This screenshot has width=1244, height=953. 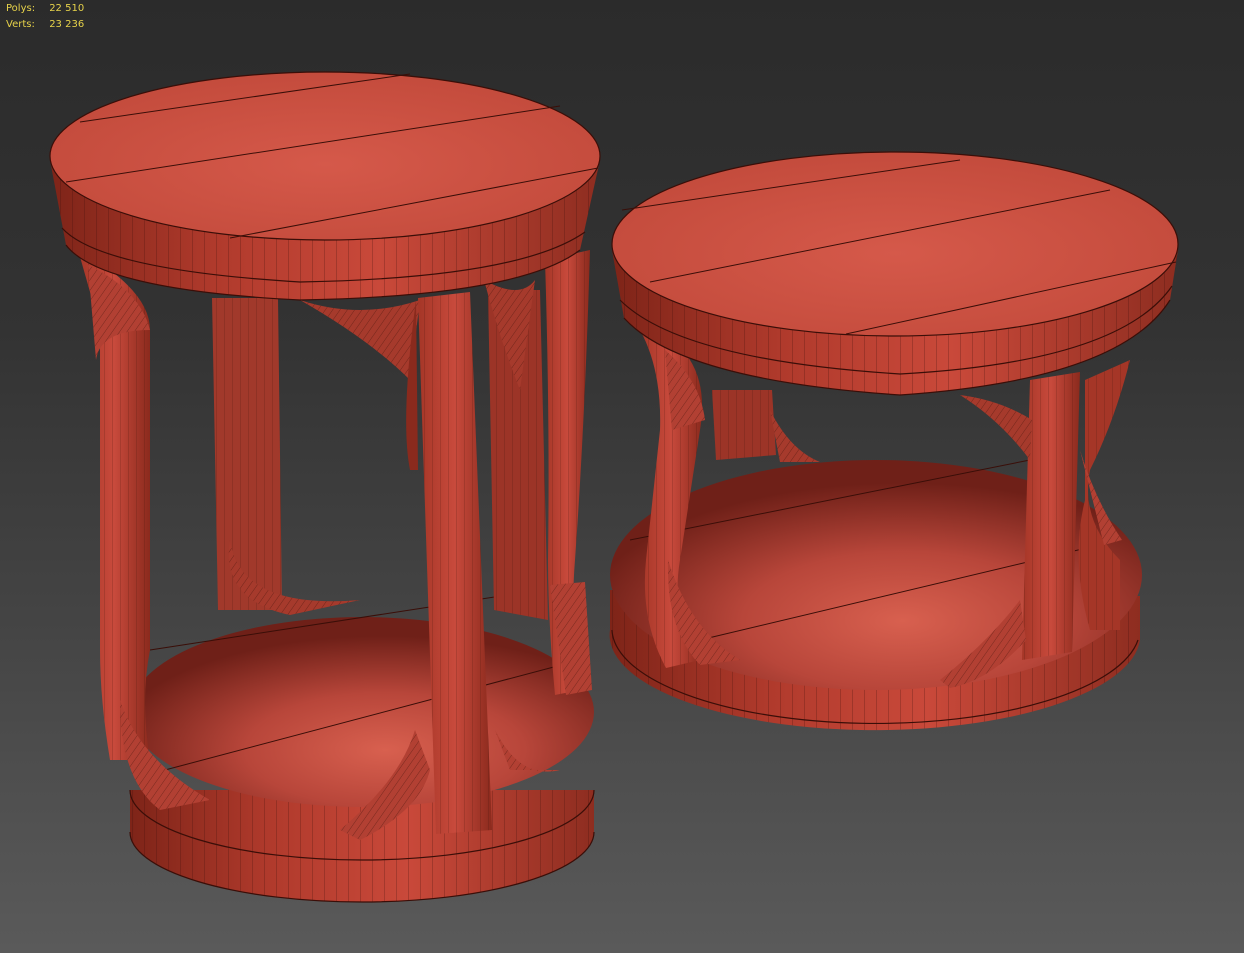 What do you see at coordinates (325, 156) in the screenshot?
I see `tall-top-surface` at bounding box center [325, 156].